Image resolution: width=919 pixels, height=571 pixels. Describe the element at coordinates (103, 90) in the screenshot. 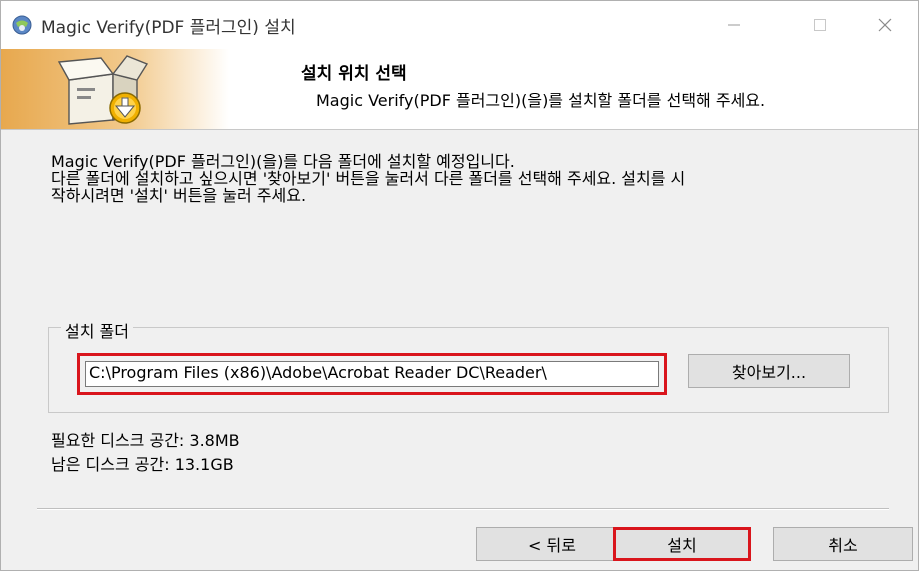

I see `installer-box-icon` at that location.